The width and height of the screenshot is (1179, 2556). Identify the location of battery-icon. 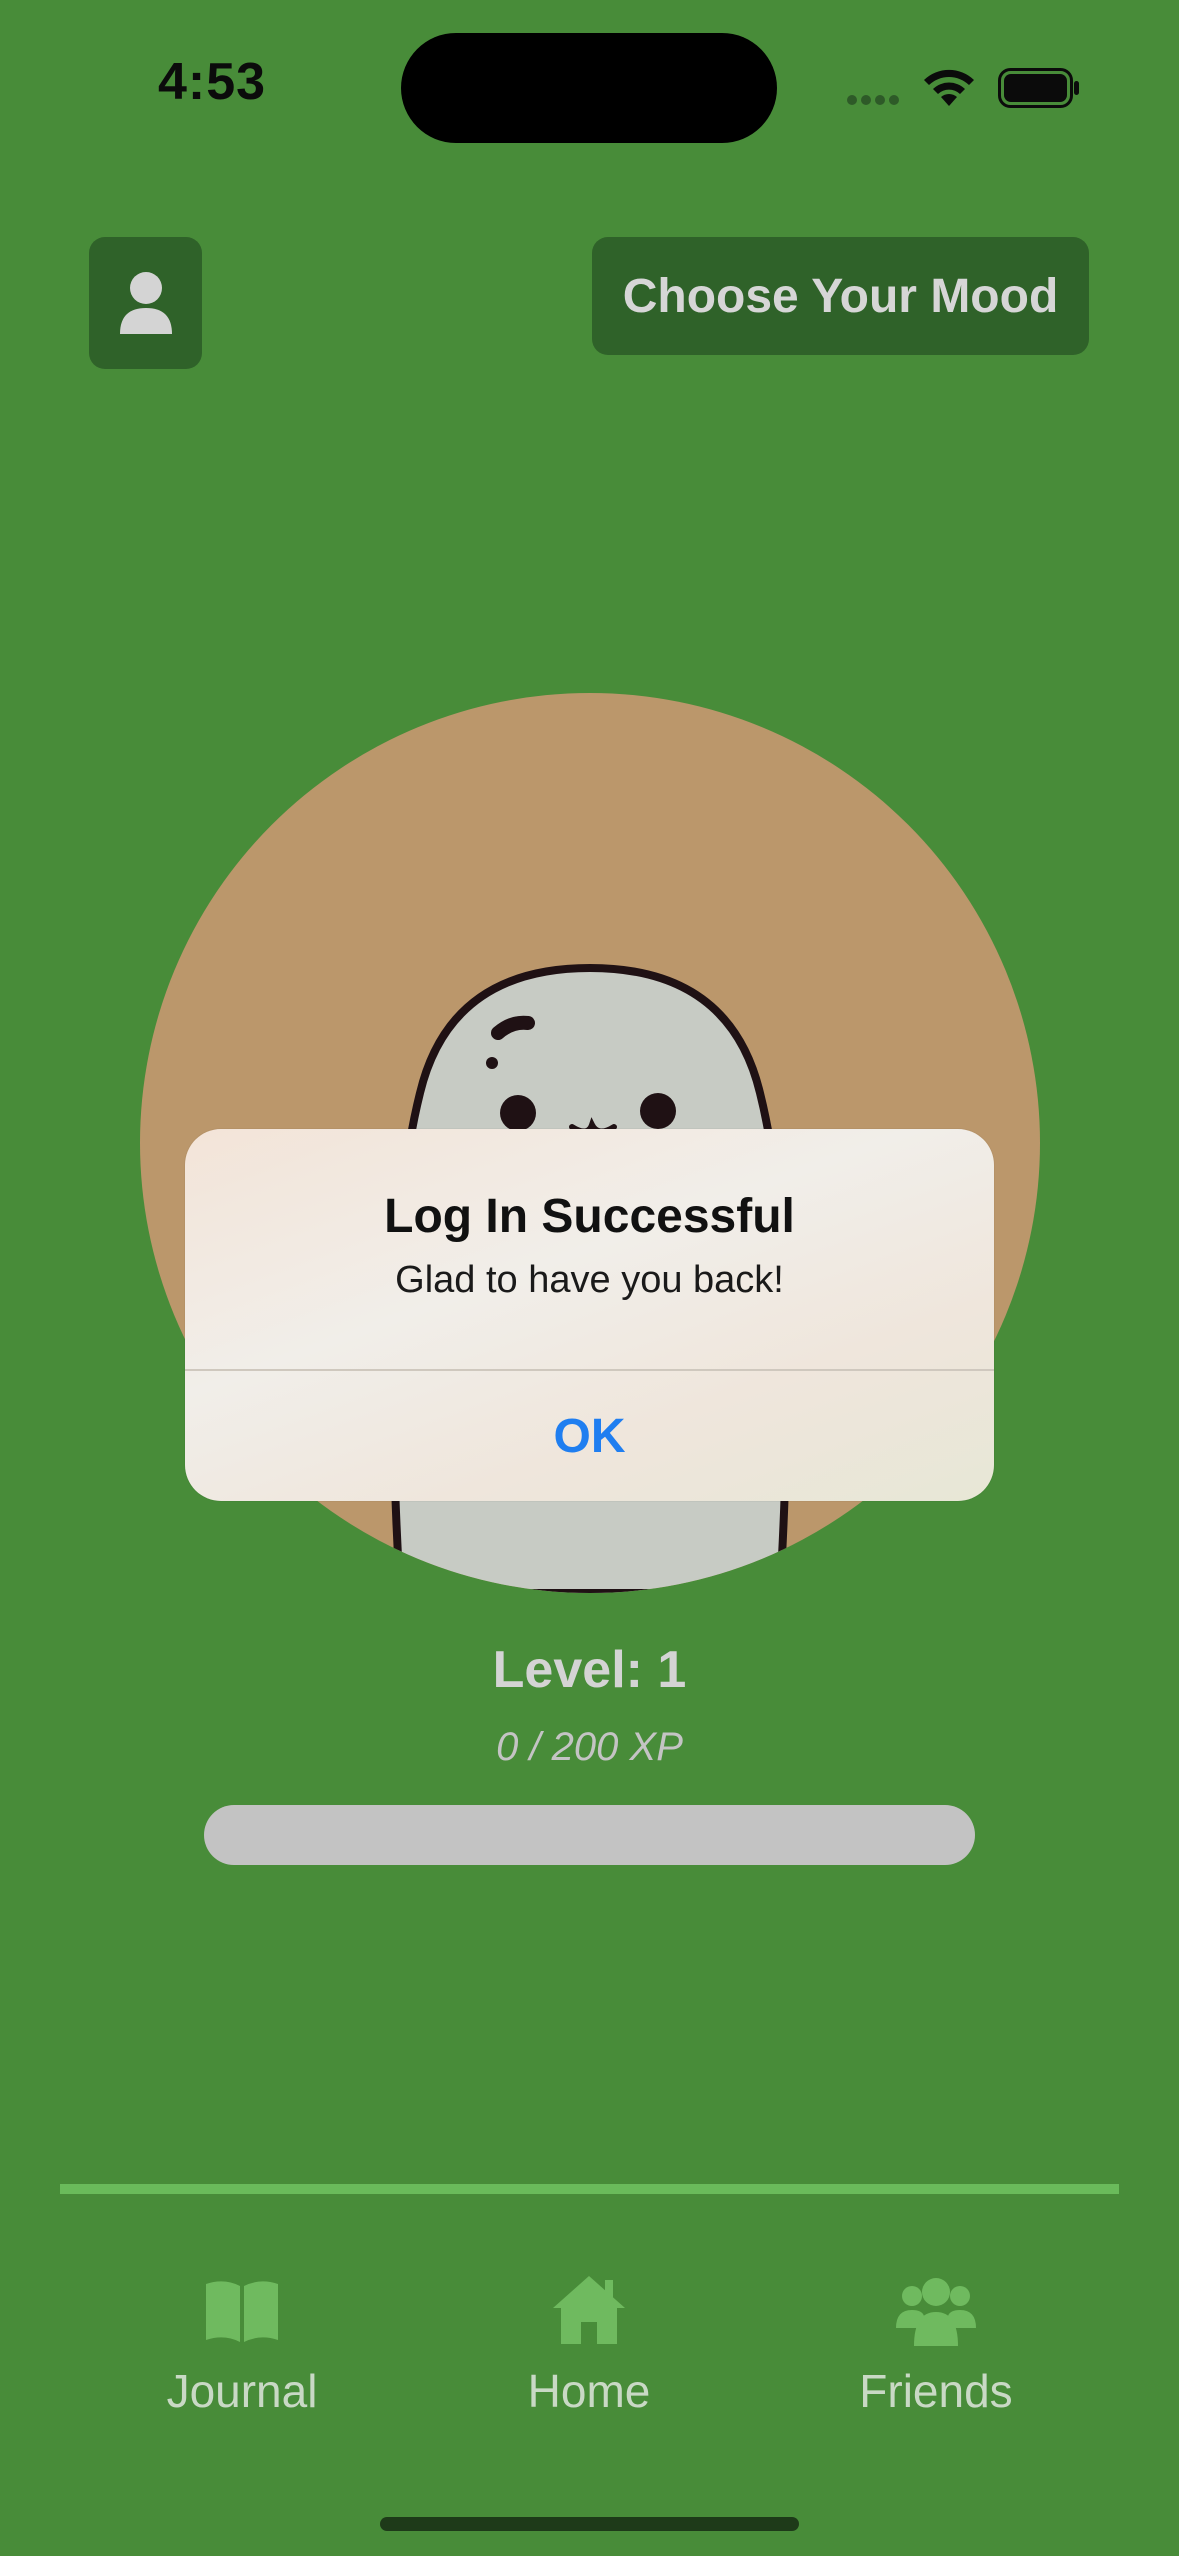
(1038, 88).